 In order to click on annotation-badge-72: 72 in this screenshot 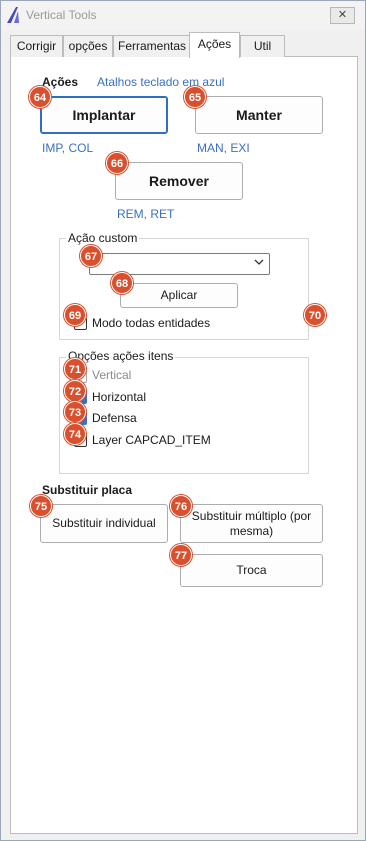, I will do `click(75, 391)`.